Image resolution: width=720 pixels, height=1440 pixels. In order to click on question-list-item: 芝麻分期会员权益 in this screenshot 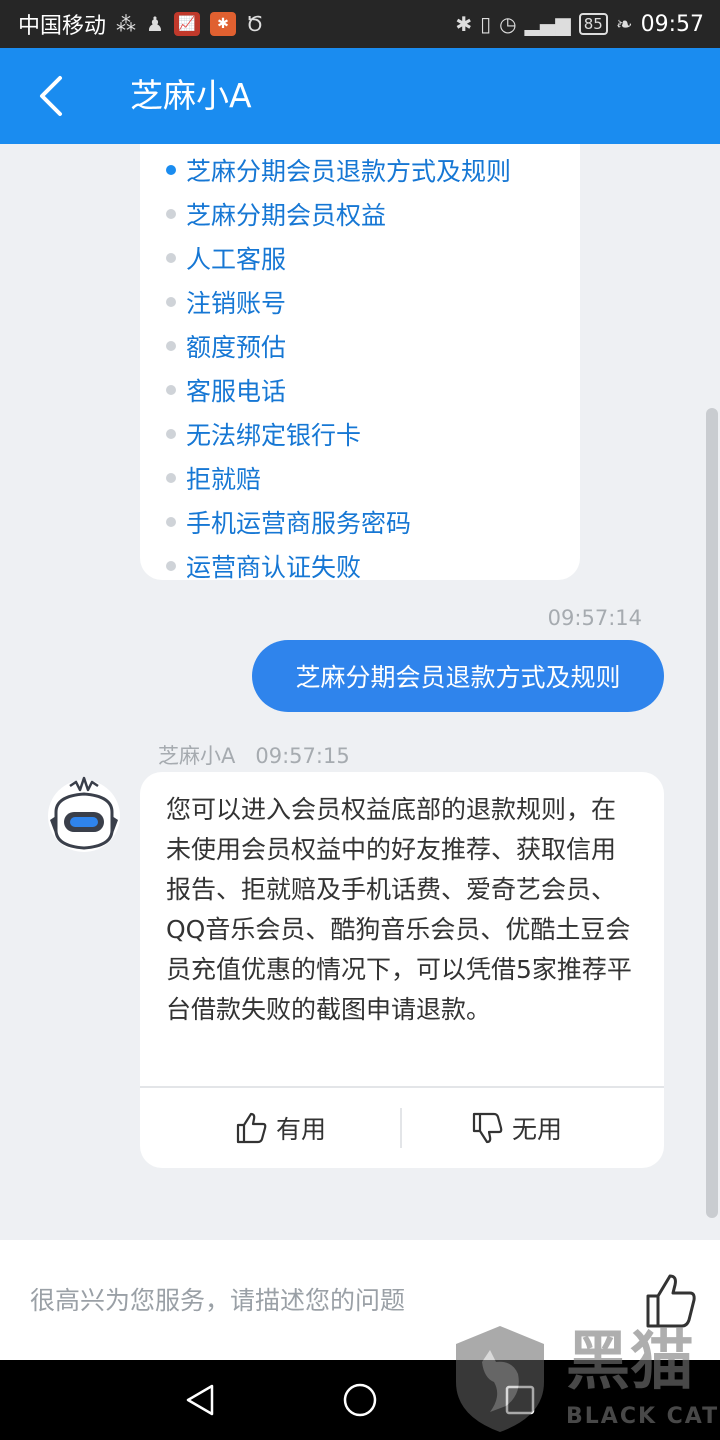, I will do `click(373, 214)`.